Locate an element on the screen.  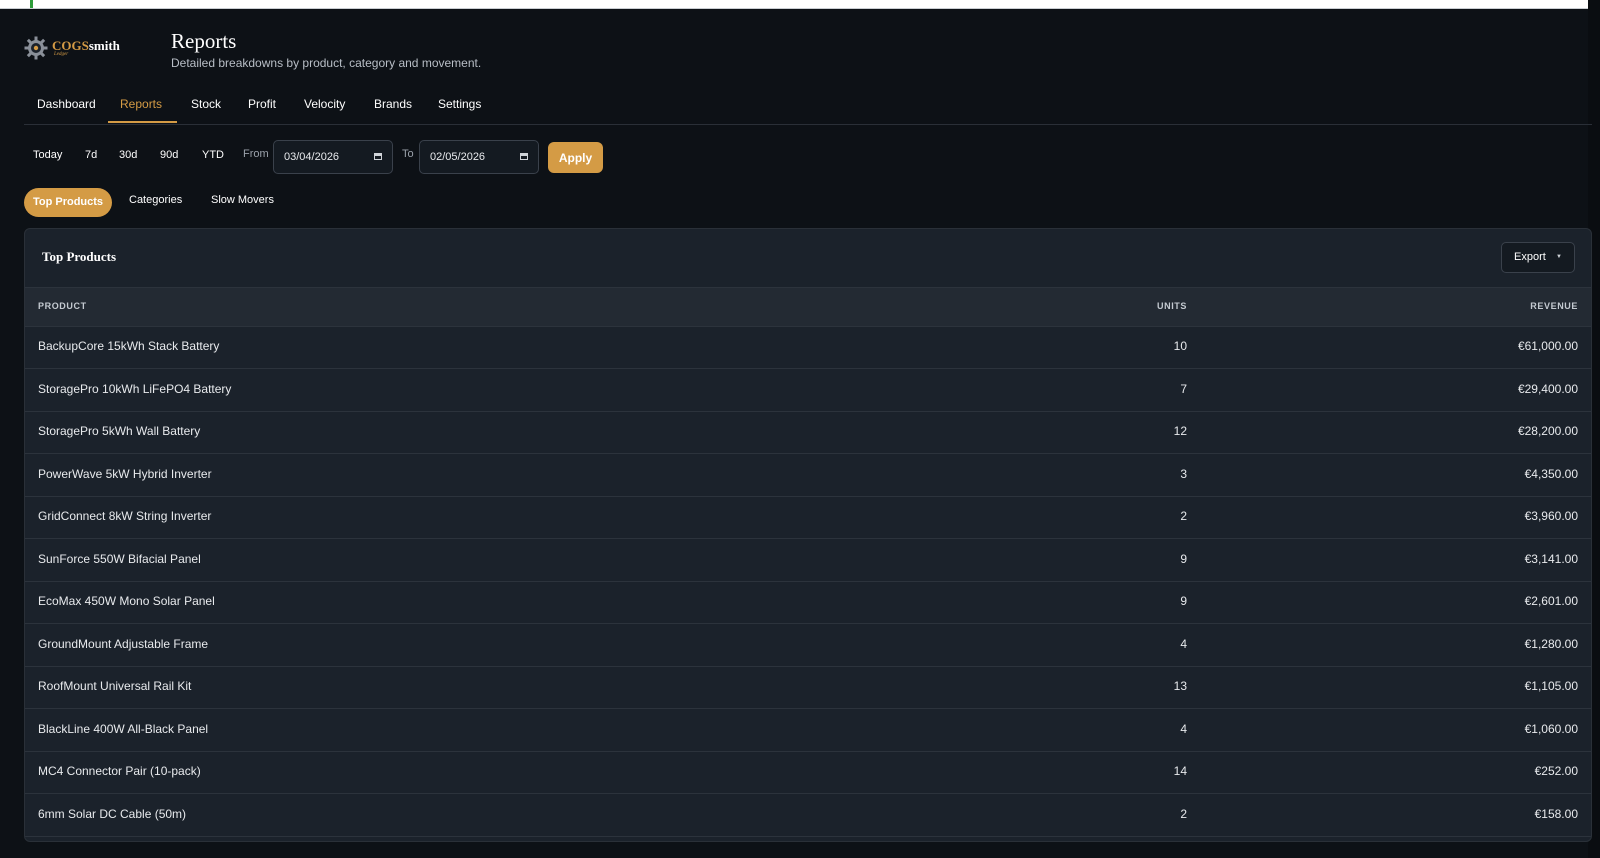
revenue-cell: €28,200.00 is located at coordinates (1547, 431).